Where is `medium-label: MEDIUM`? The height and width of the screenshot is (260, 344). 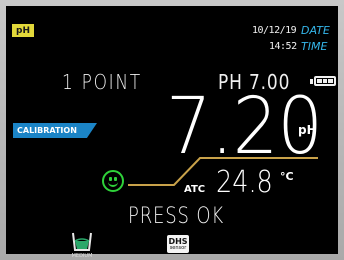
medium-label: MEDIUM is located at coordinates (82, 256).